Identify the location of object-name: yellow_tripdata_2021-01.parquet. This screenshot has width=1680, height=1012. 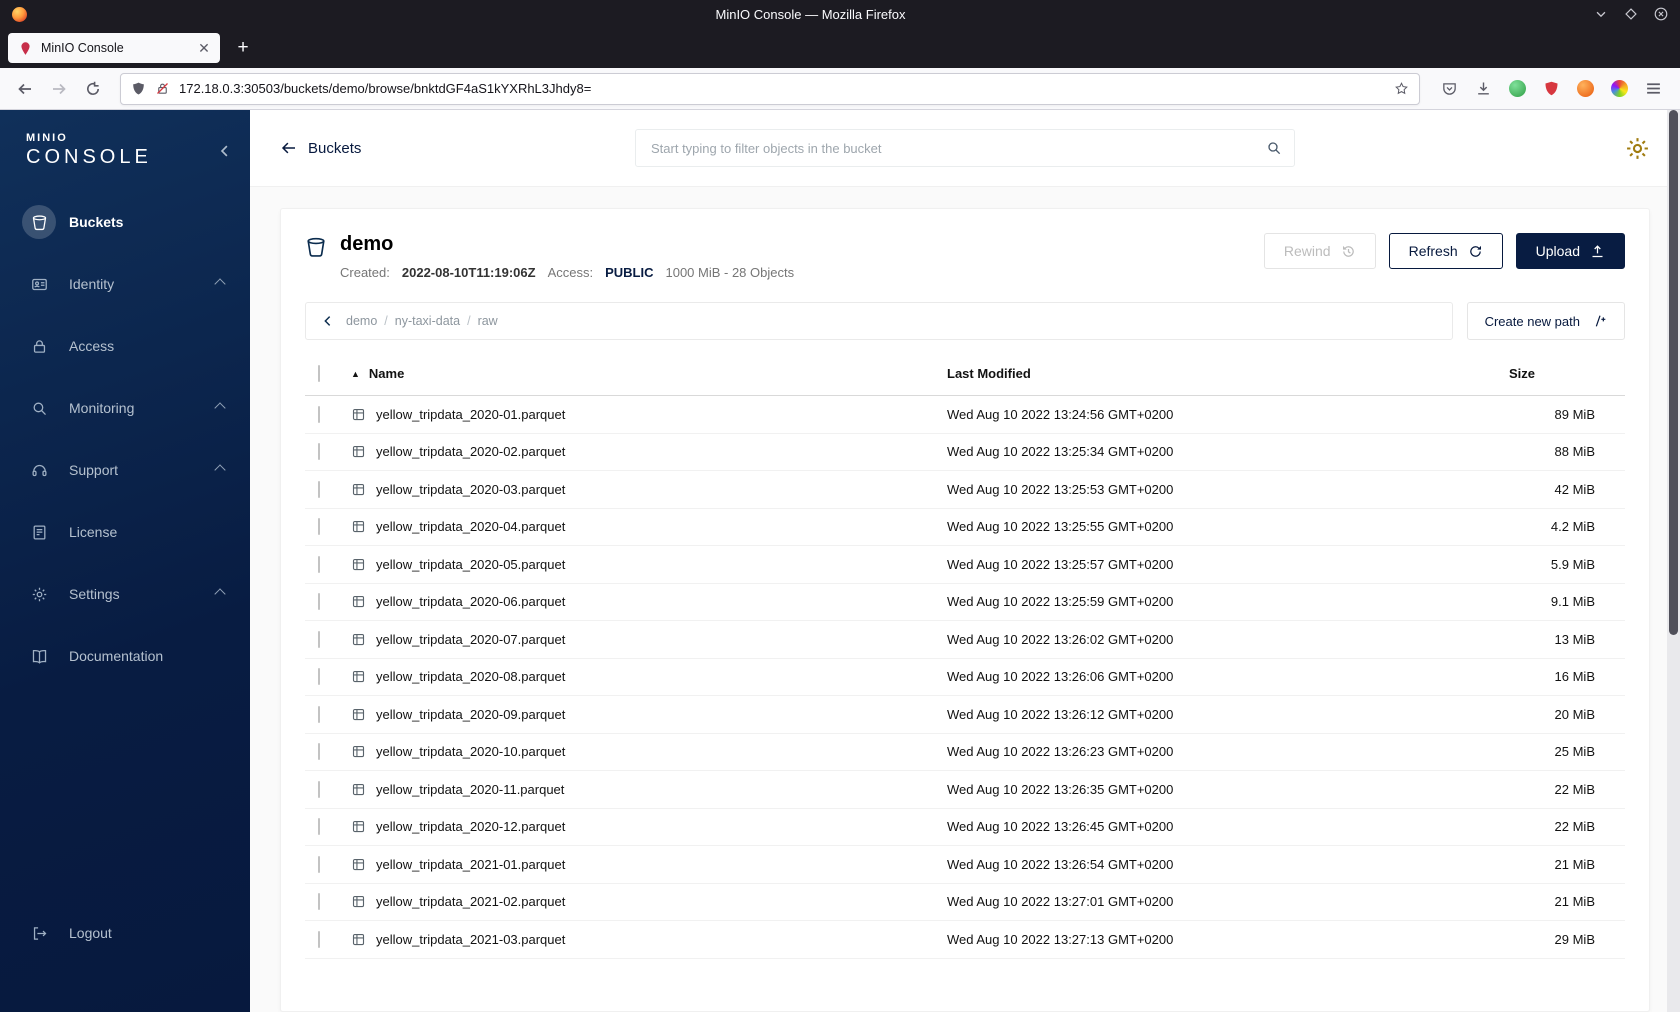
(470, 864).